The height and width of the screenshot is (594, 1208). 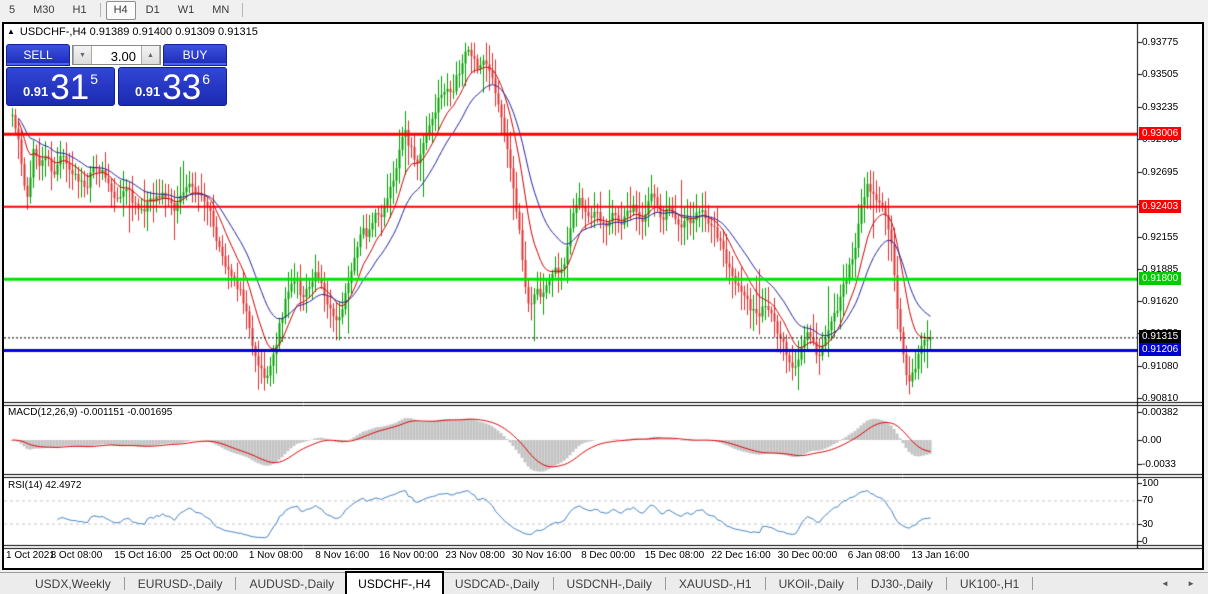 I want to click on macd-axis-tick: 0.00382, so click(x=1160, y=412).